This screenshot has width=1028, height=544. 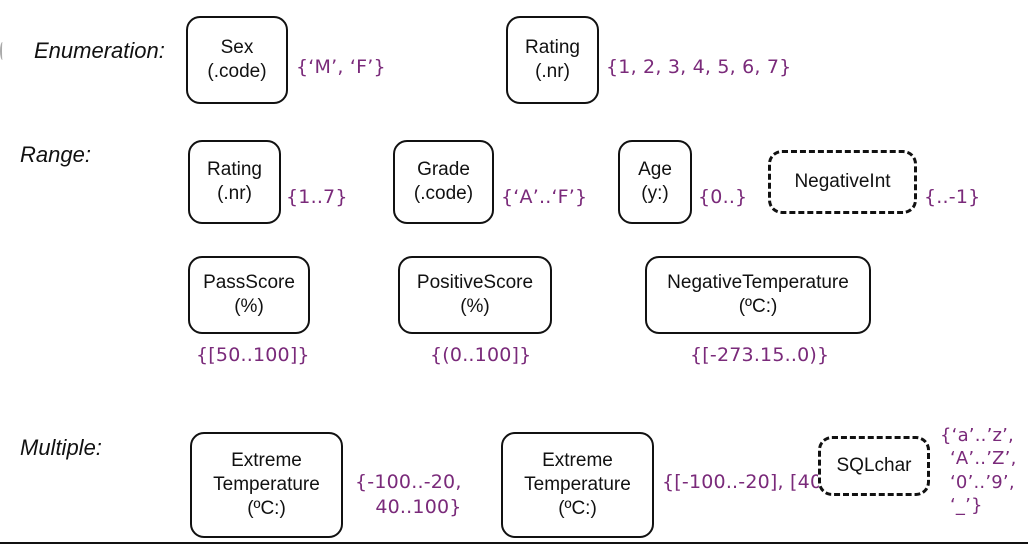 I want to click on section-label-range: Range:, so click(x=55, y=154).